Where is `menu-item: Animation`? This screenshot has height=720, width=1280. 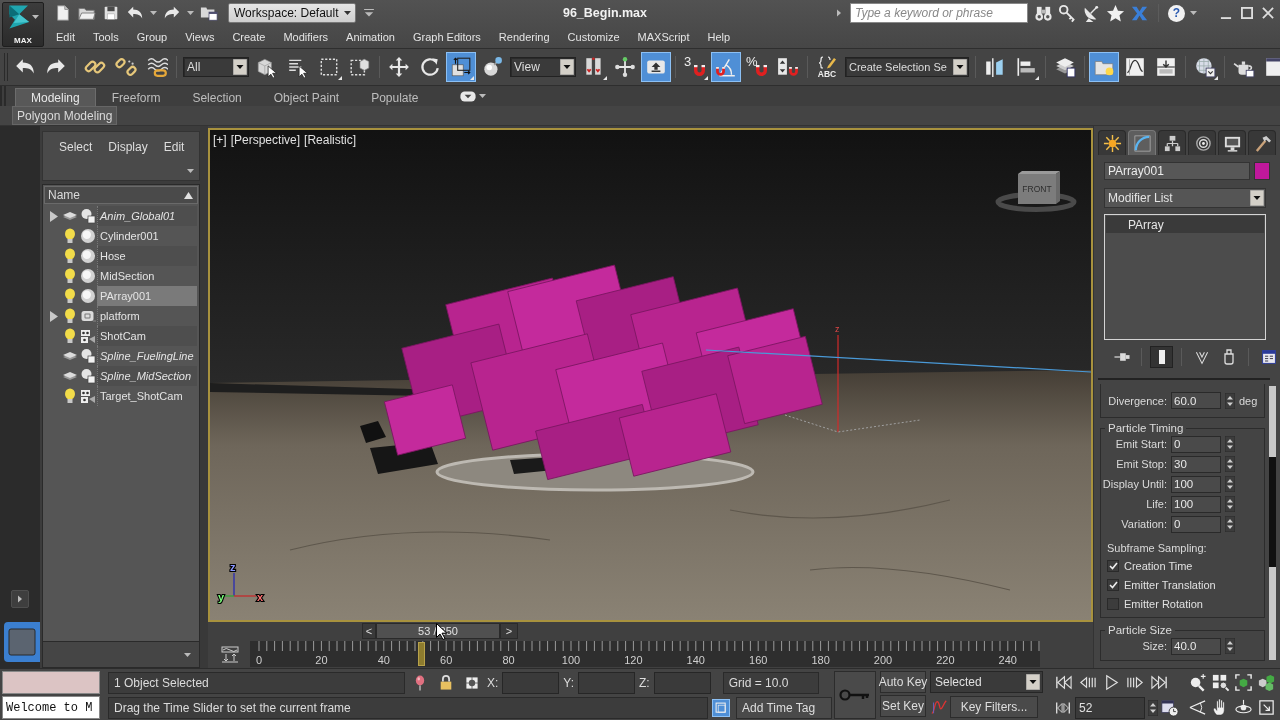 menu-item: Animation is located at coordinates (370, 37).